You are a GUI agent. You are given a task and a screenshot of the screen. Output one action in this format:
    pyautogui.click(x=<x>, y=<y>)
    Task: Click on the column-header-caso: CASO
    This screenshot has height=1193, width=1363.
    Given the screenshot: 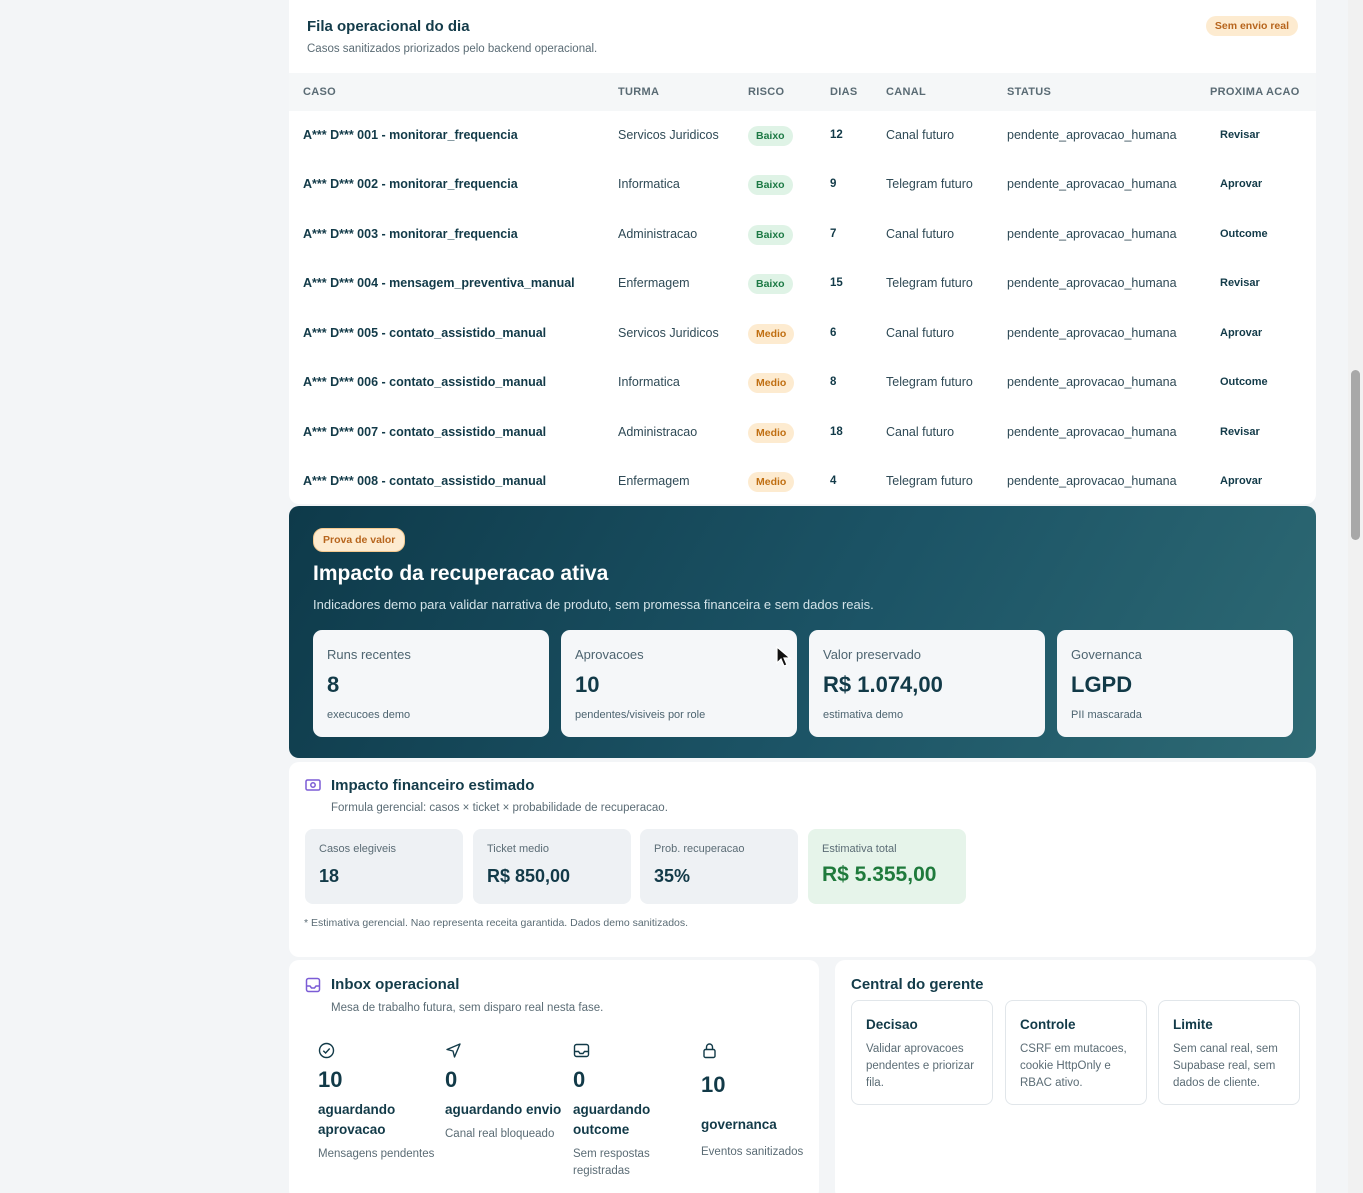 What is the action you would take?
    pyautogui.click(x=319, y=92)
    